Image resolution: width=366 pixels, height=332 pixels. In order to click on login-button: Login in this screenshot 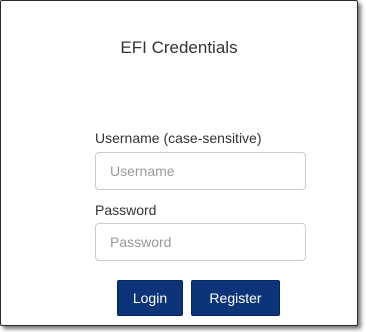, I will do `click(150, 298)`.